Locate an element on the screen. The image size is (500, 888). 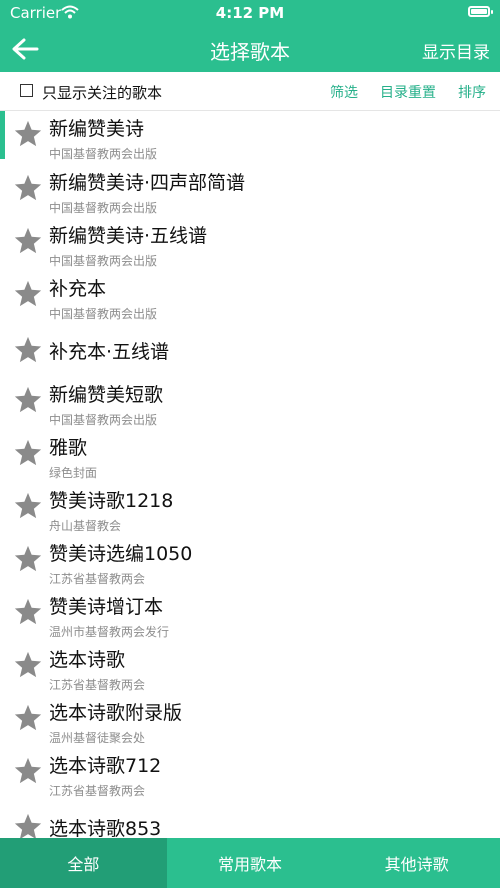
songbook-name: 新编赞美诗·四声部简谱 is located at coordinates (147, 183).